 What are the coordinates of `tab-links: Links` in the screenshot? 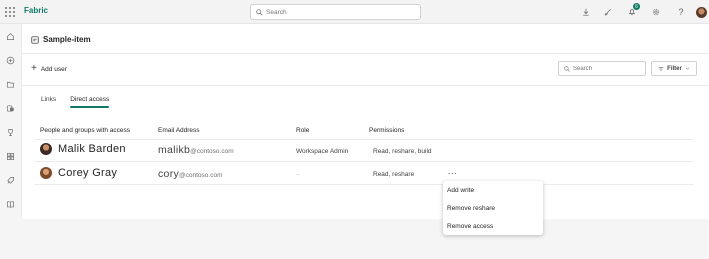 It's located at (48, 102).